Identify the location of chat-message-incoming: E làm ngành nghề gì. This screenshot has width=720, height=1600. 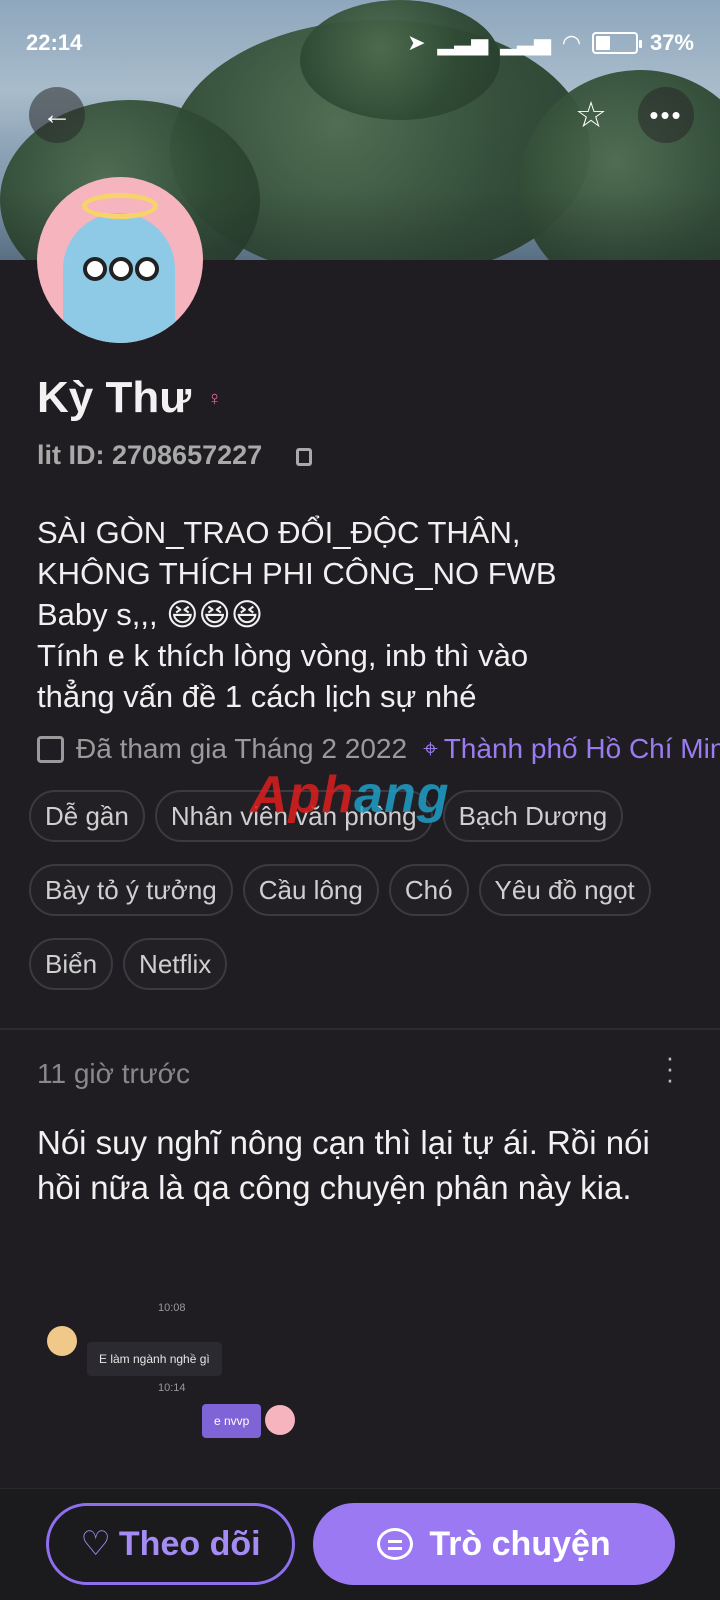
(154, 1359).